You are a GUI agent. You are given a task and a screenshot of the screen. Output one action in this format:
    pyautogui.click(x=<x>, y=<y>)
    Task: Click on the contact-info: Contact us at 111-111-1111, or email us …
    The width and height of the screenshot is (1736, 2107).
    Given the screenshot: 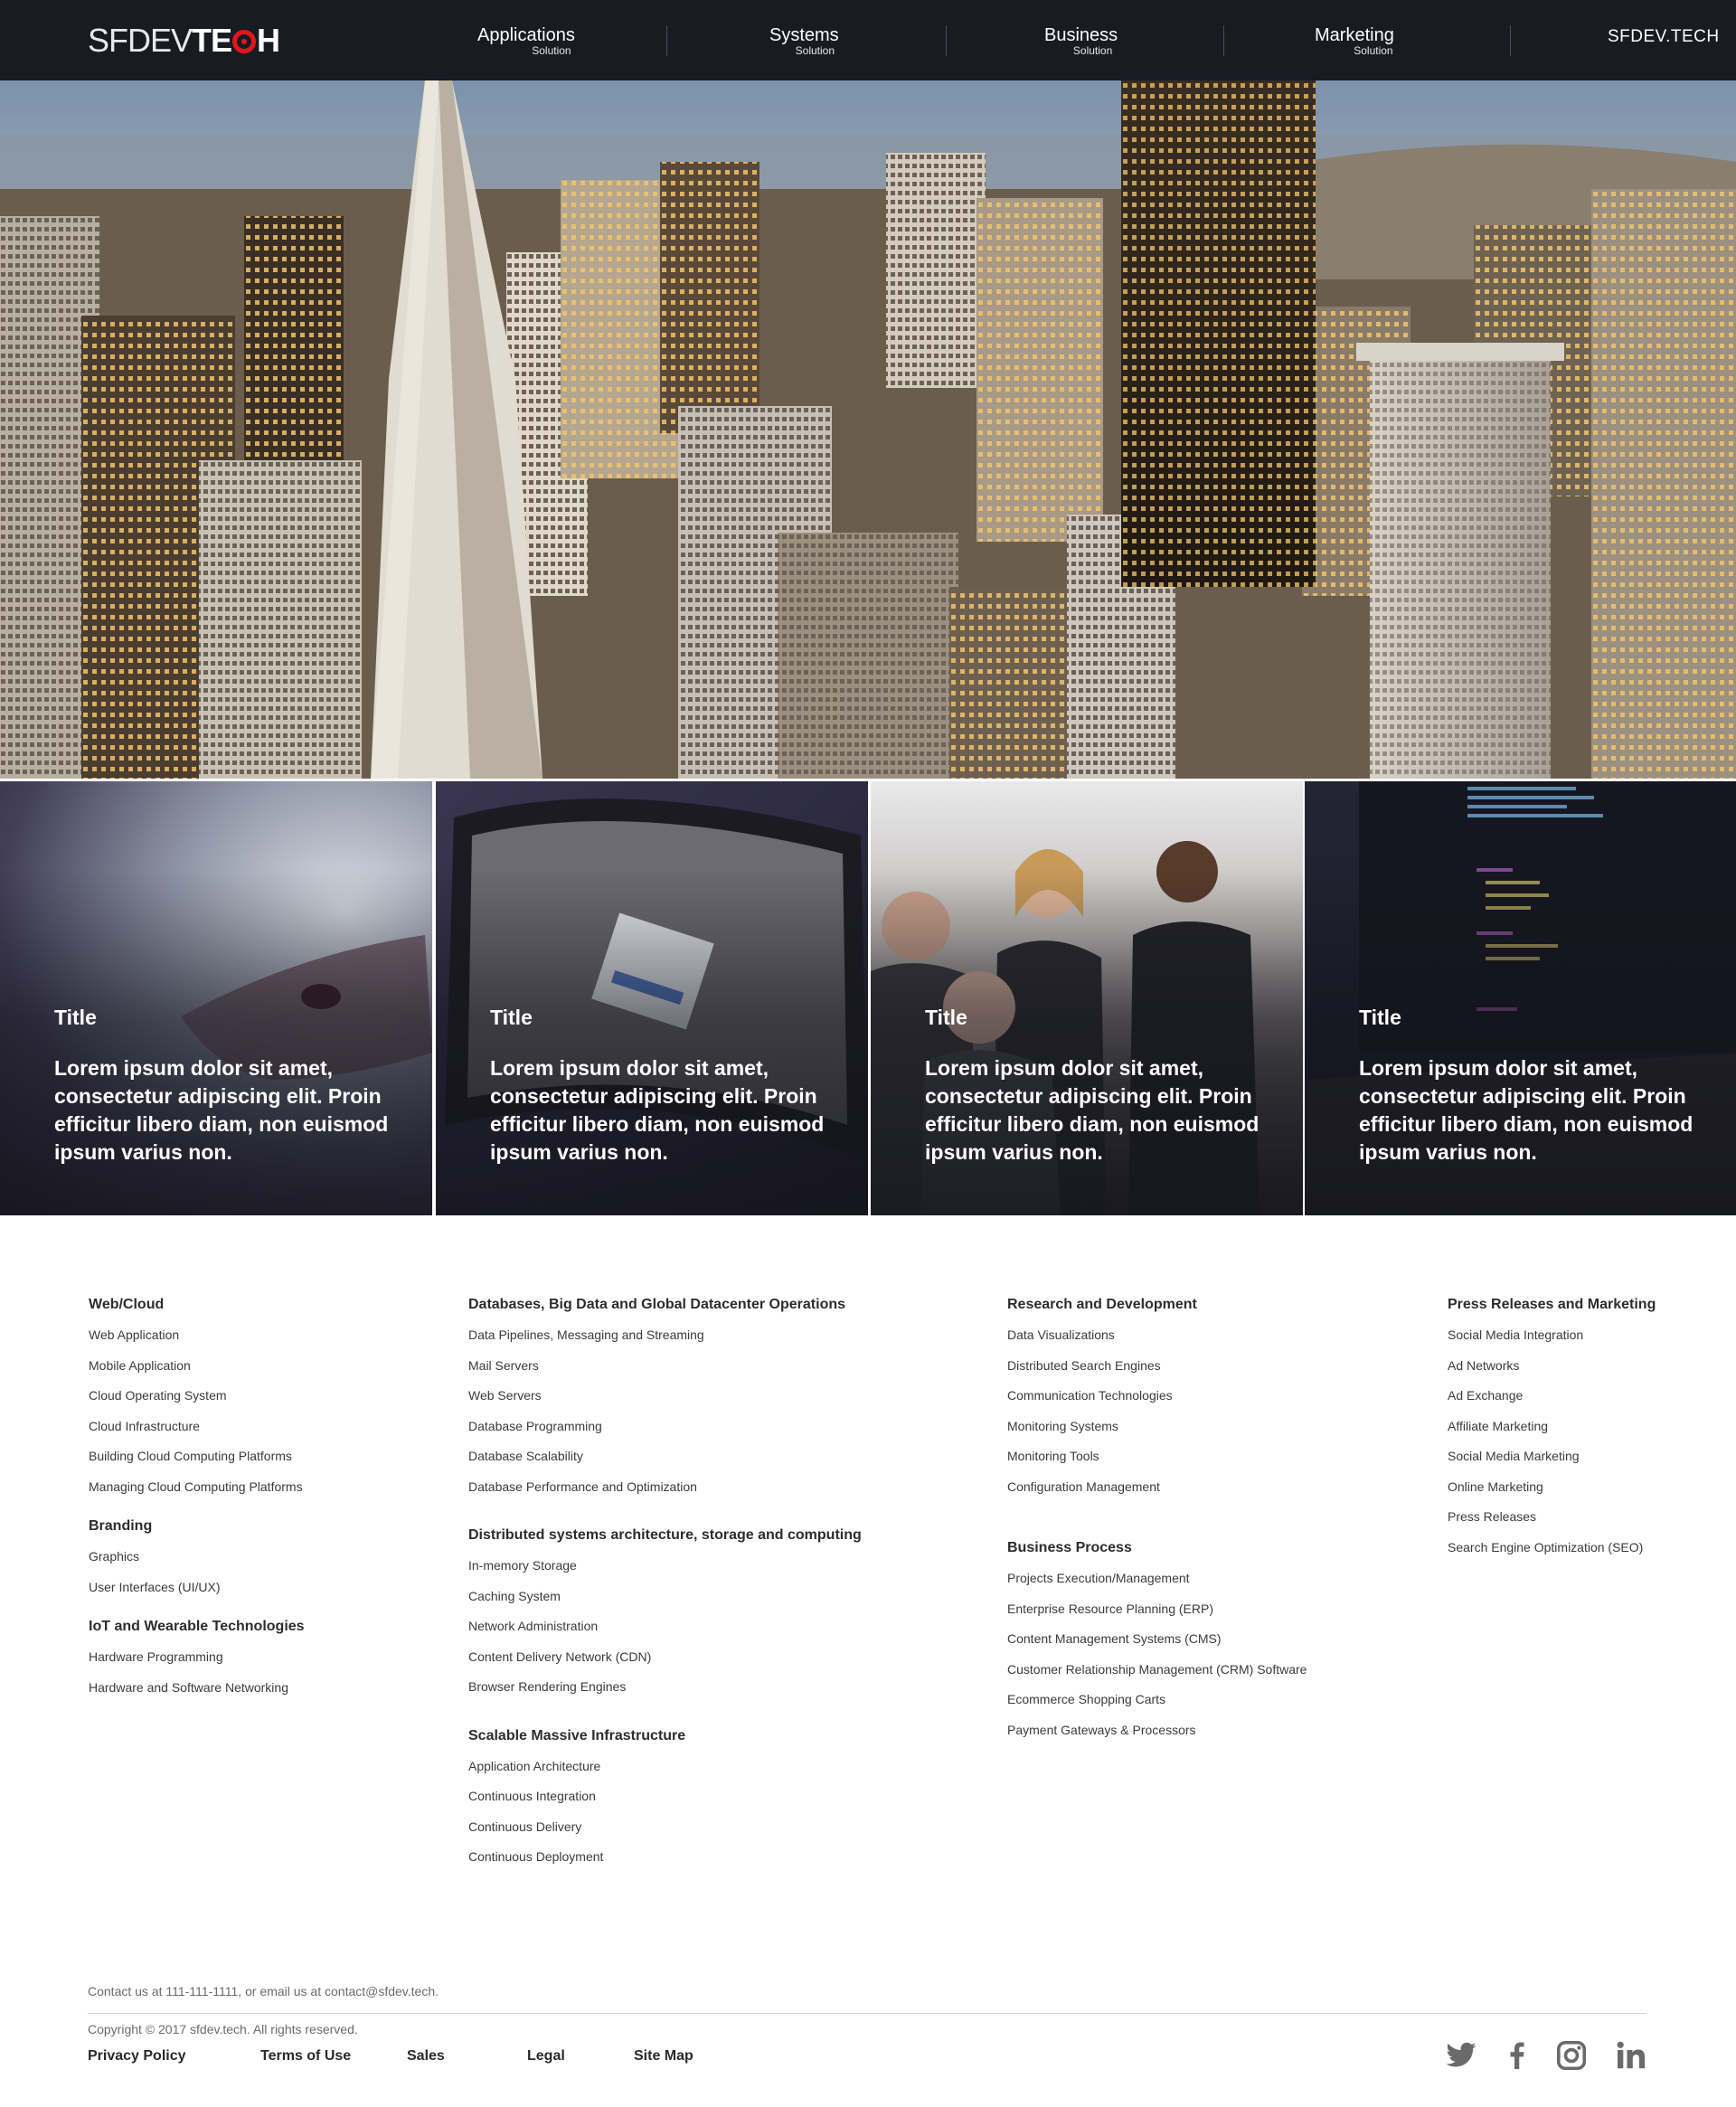 What is the action you would take?
    pyautogui.click(x=263, y=1991)
    